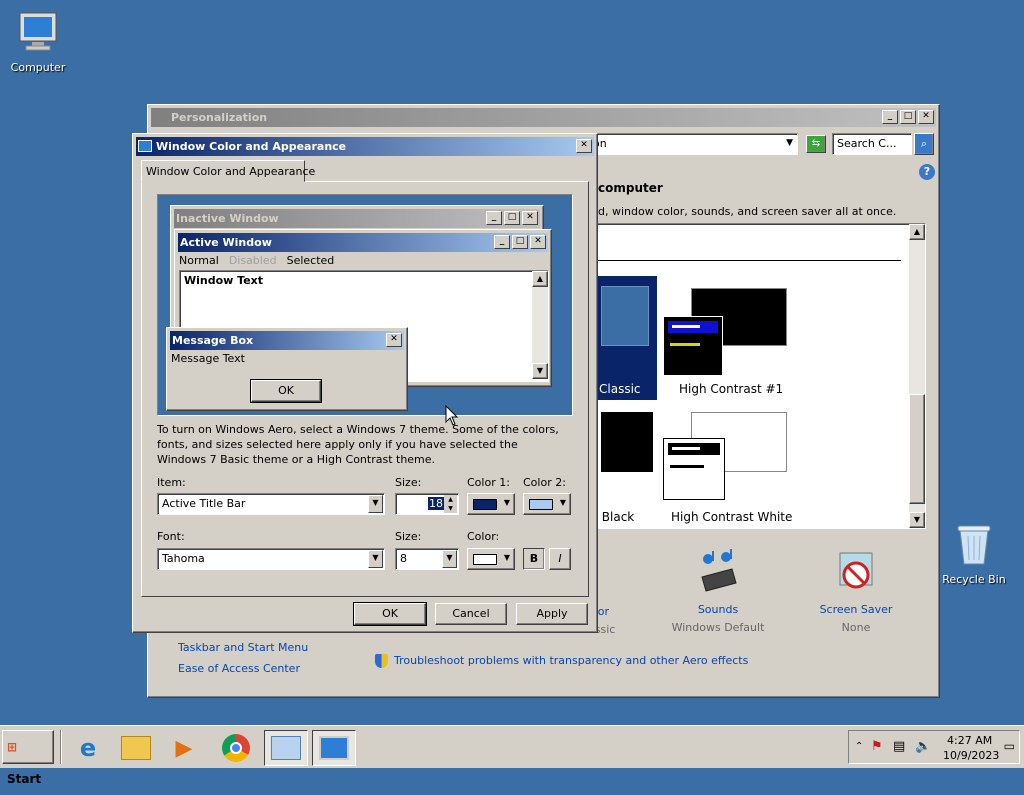 This screenshot has height=795, width=1024. I want to click on theme-classic-label: Classic, so click(620, 389).